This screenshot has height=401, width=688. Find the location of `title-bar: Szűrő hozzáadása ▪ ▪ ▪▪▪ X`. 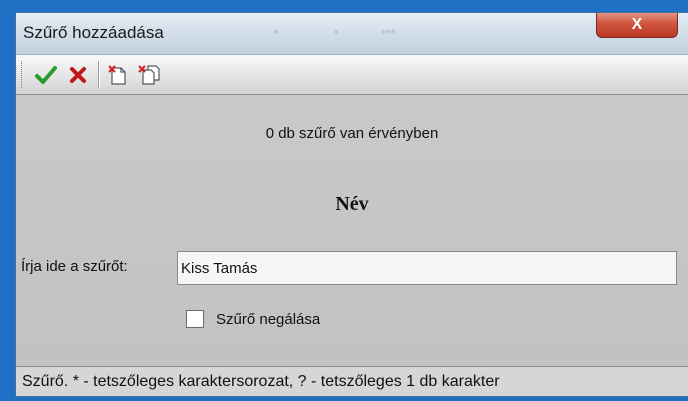

title-bar: Szűrő hozzáadása ▪ ▪ ▪▪▪ X is located at coordinates (352, 34).